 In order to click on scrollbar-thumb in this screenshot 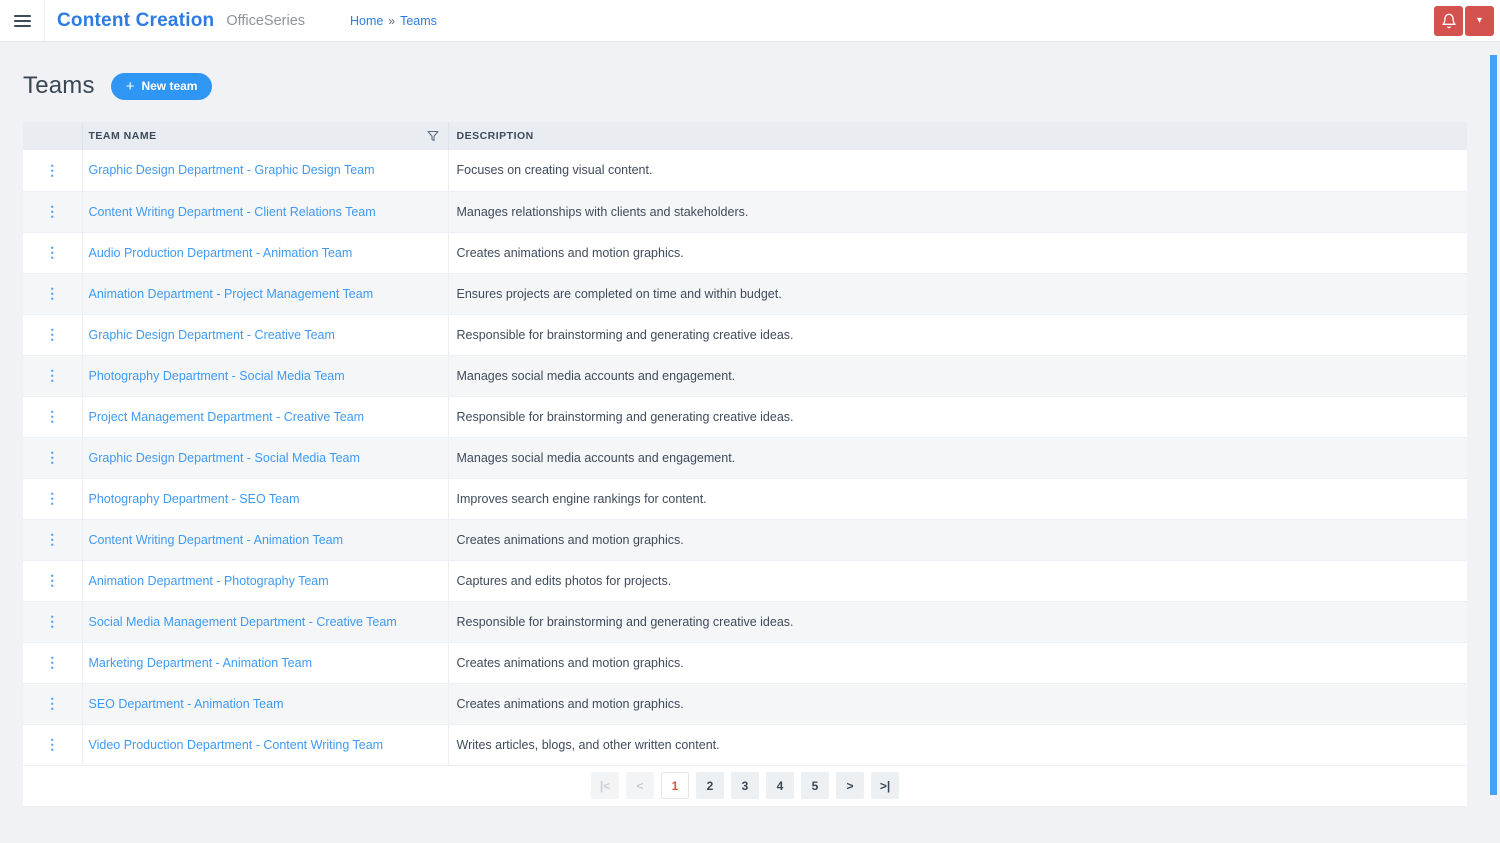, I will do `click(1493, 425)`.